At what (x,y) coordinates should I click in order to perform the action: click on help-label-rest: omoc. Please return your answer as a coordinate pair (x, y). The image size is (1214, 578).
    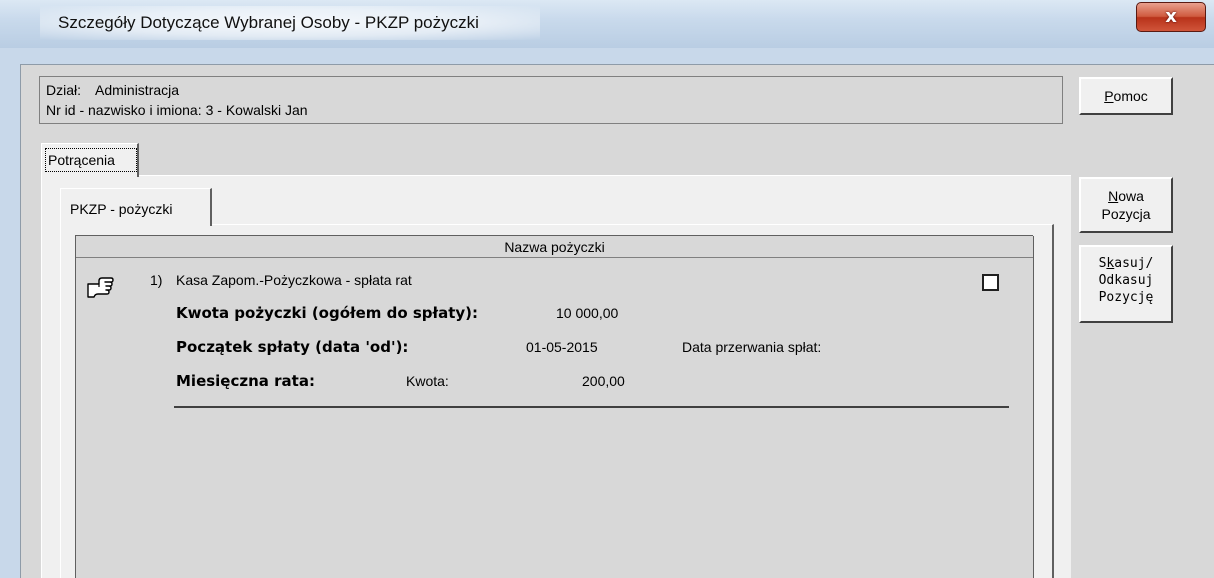
    Looking at the image, I should click on (1130, 96).